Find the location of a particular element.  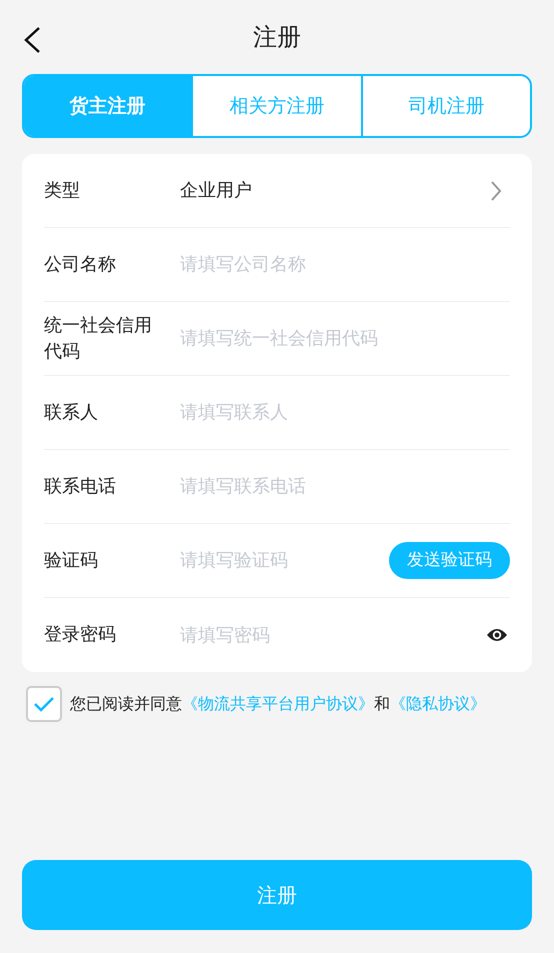

field-label: 验证码 is located at coordinates (71, 560).